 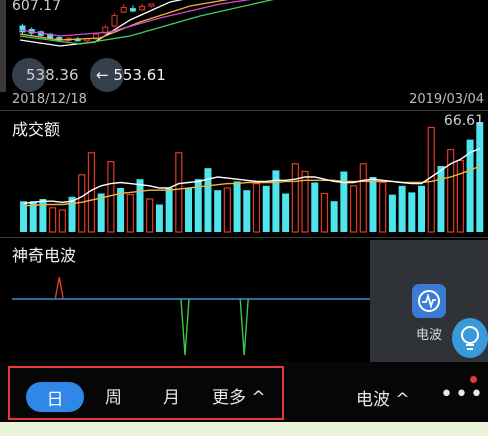 I want to click on footer-strip, so click(x=244, y=429).